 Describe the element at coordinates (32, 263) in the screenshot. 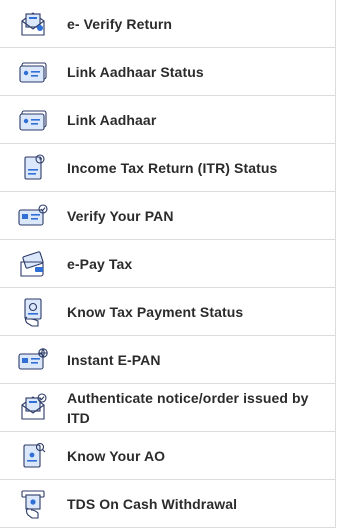

I see `wallet-card-icon` at that location.